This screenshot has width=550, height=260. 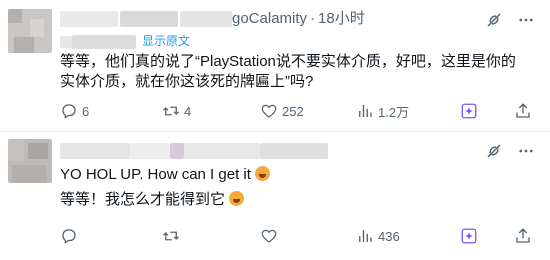 I want to click on tweet-text-line: YO HOL UP. How can I get it, so click(x=165, y=175).